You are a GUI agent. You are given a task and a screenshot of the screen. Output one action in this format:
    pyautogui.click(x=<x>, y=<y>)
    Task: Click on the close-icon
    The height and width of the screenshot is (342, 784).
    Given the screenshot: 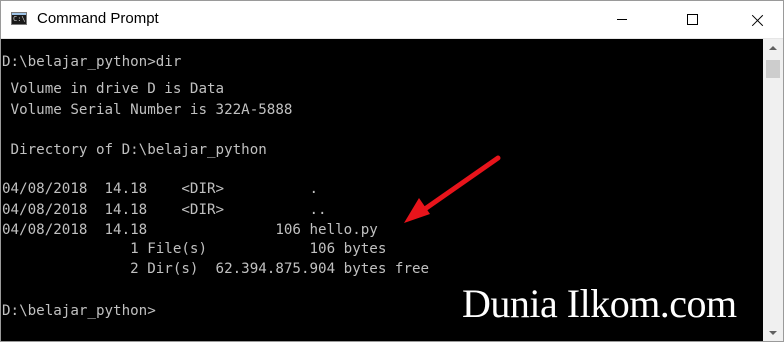 What is the action you would take?
    pyautogui.click(x=758, y=20)
    